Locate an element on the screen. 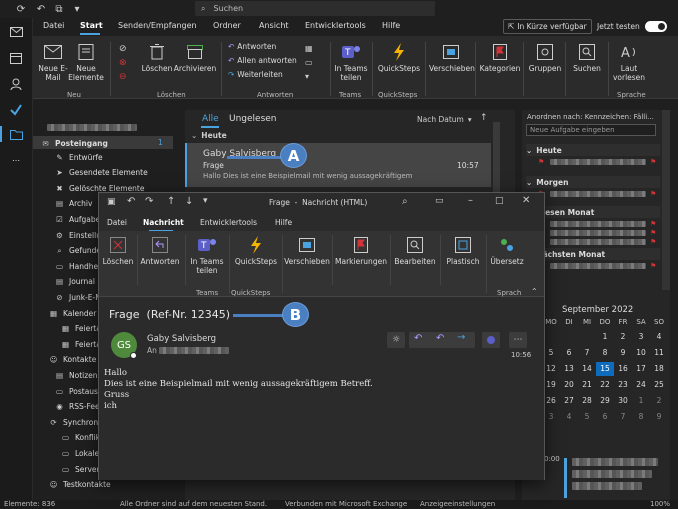 This screenshot has height=509, width=678. calendar-day: 23 is located at coordinates (623, 385).